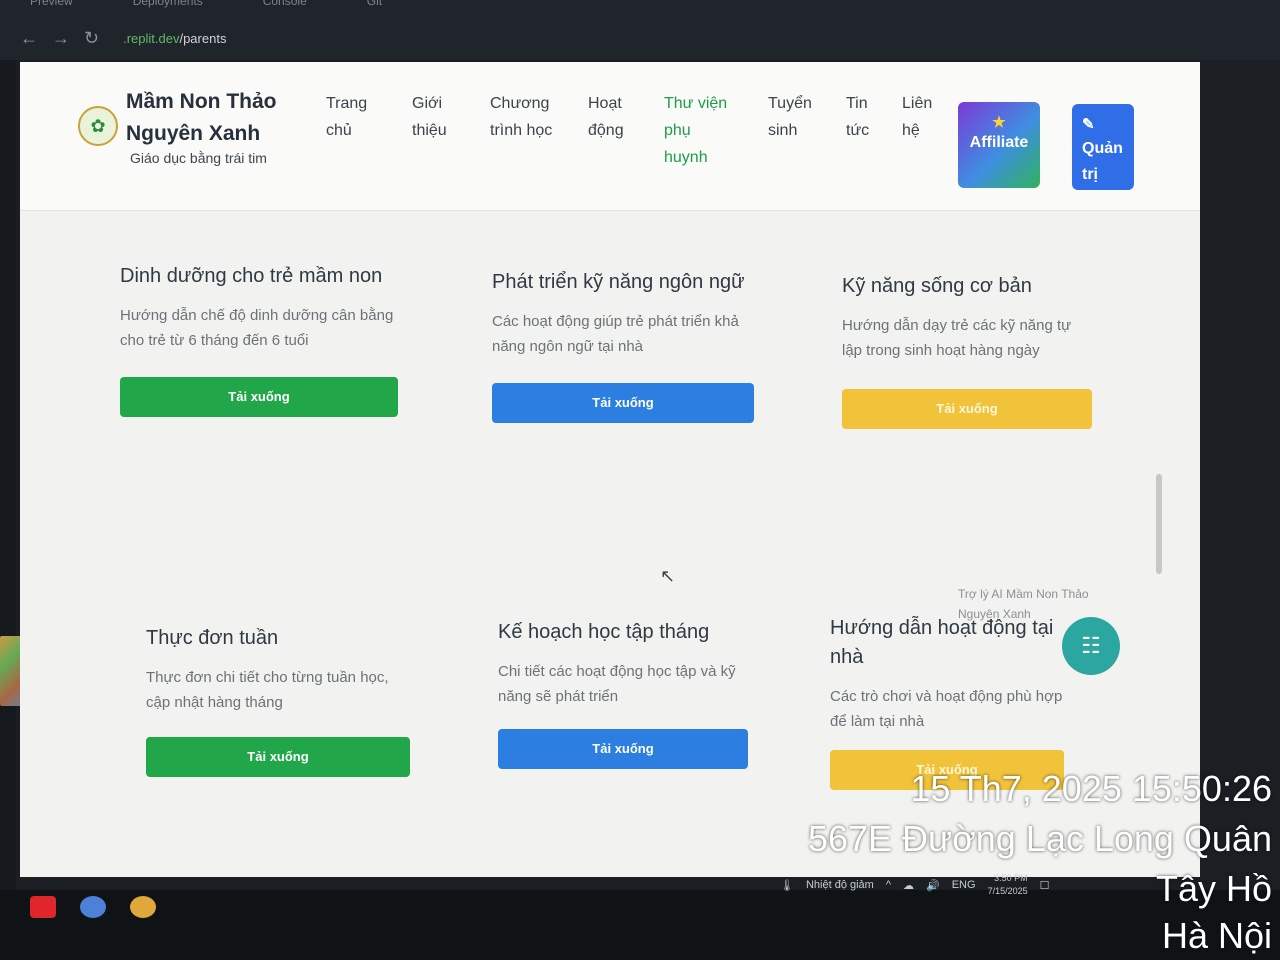 The width and height of the screenshot is (1280, 960). Describe the element at coordinates (1091, 788) in the screenshot. I see `photo-datetime: 15 Th7, 2025 15:50:26` at that location.